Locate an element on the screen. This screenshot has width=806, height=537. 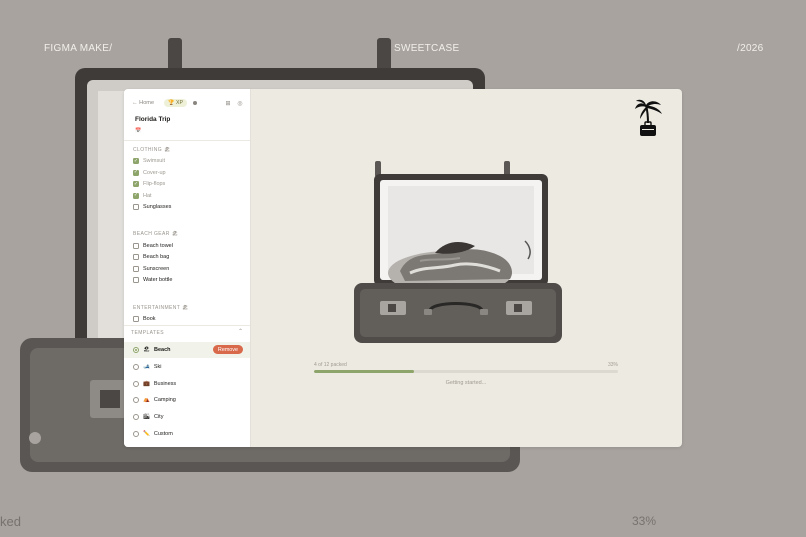
home-link: ← Home is located at coordinates (143, 103).